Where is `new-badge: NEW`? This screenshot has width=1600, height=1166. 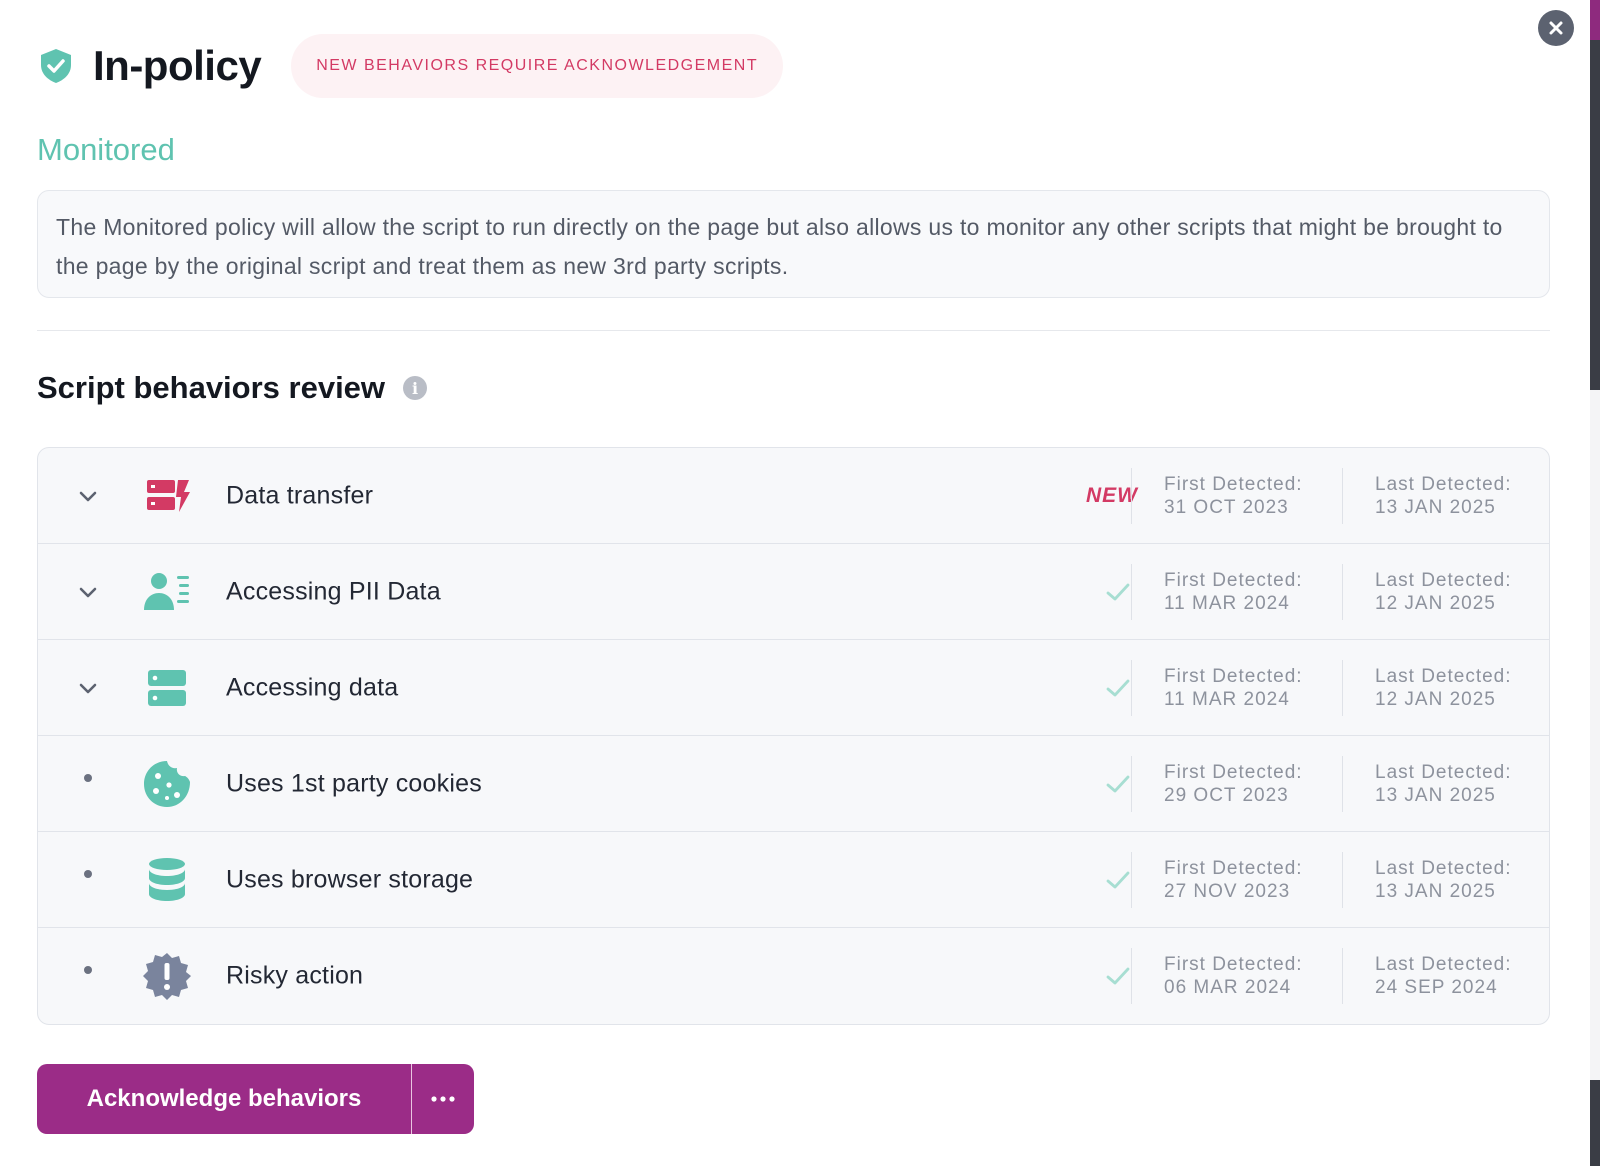
new-badge: NEW is located at coordinates (1112, 495).